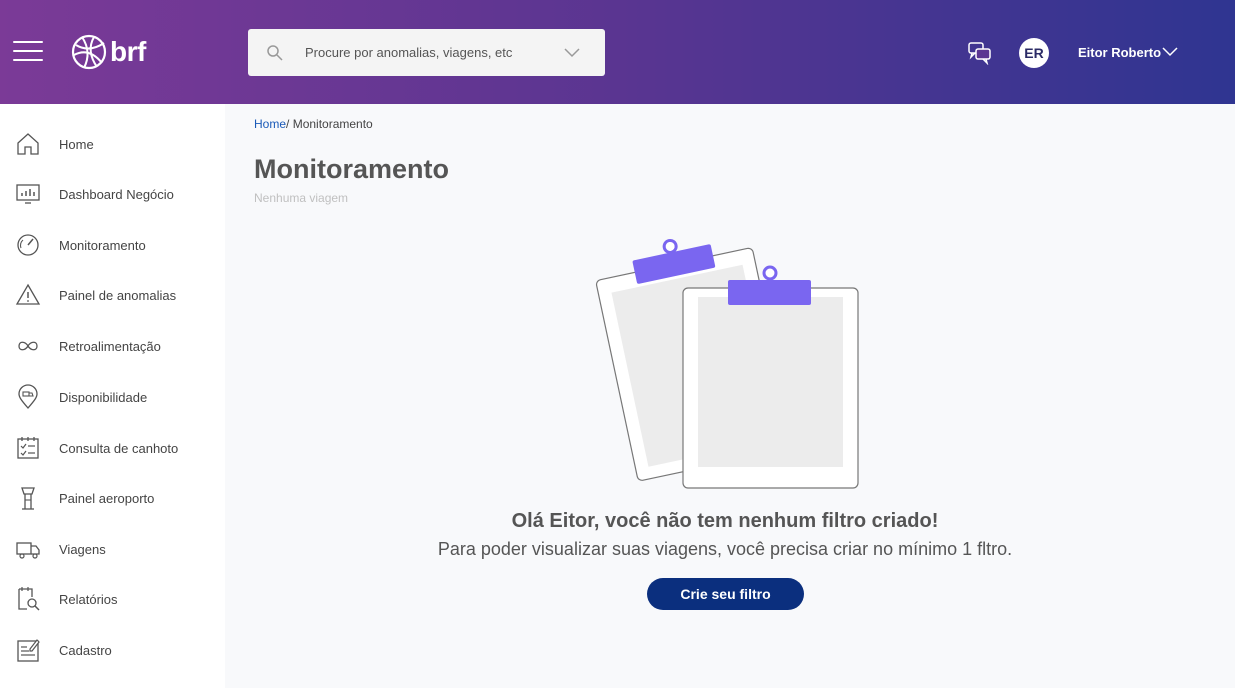 The image size is (1235, 688). I want to click on warning-icon, so click(28, 294).